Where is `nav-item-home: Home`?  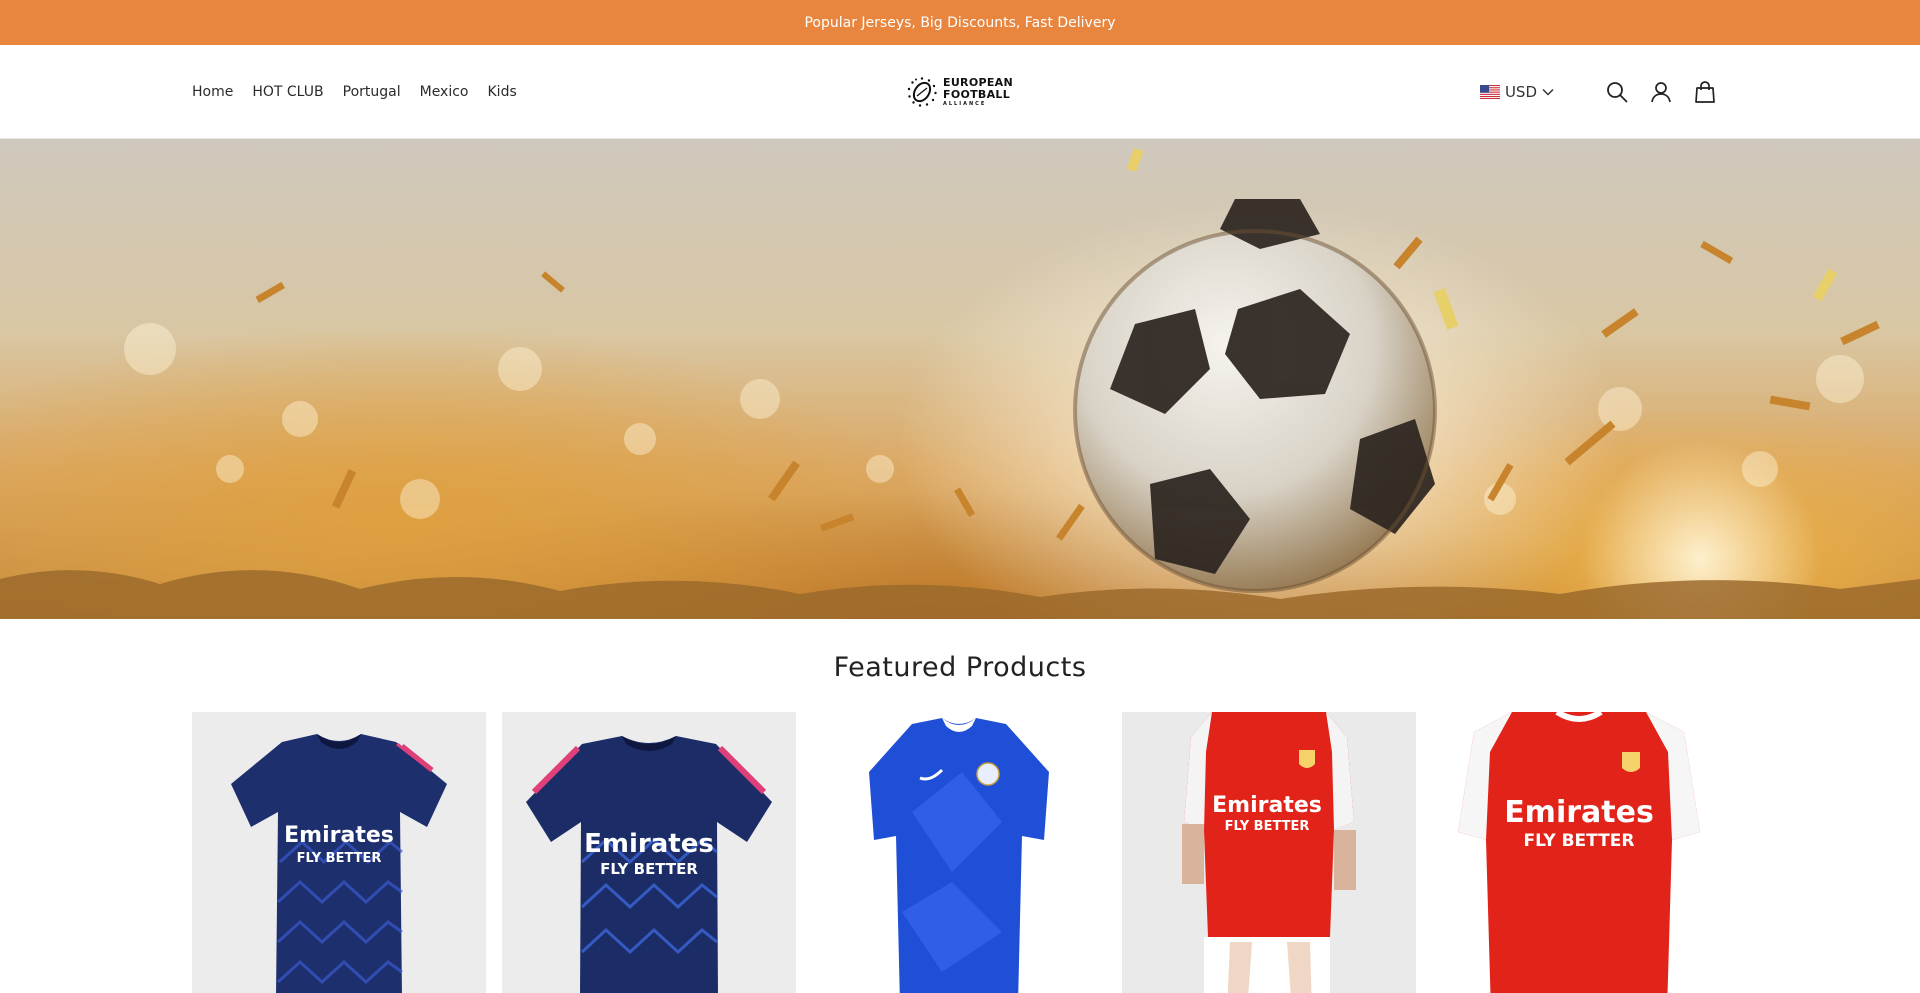 nav-item-home: Home is located at coordinates (212, 92).